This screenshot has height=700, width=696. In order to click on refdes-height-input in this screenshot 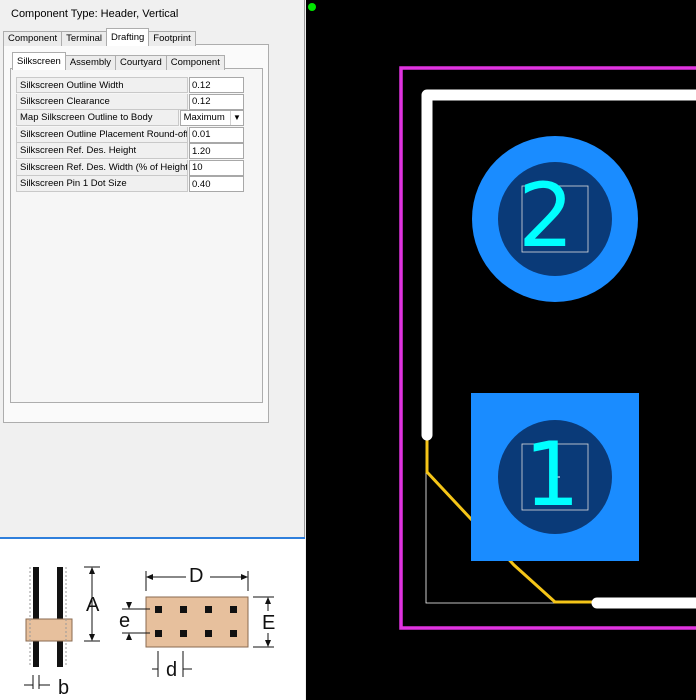, I will do `click(216, 151)`.